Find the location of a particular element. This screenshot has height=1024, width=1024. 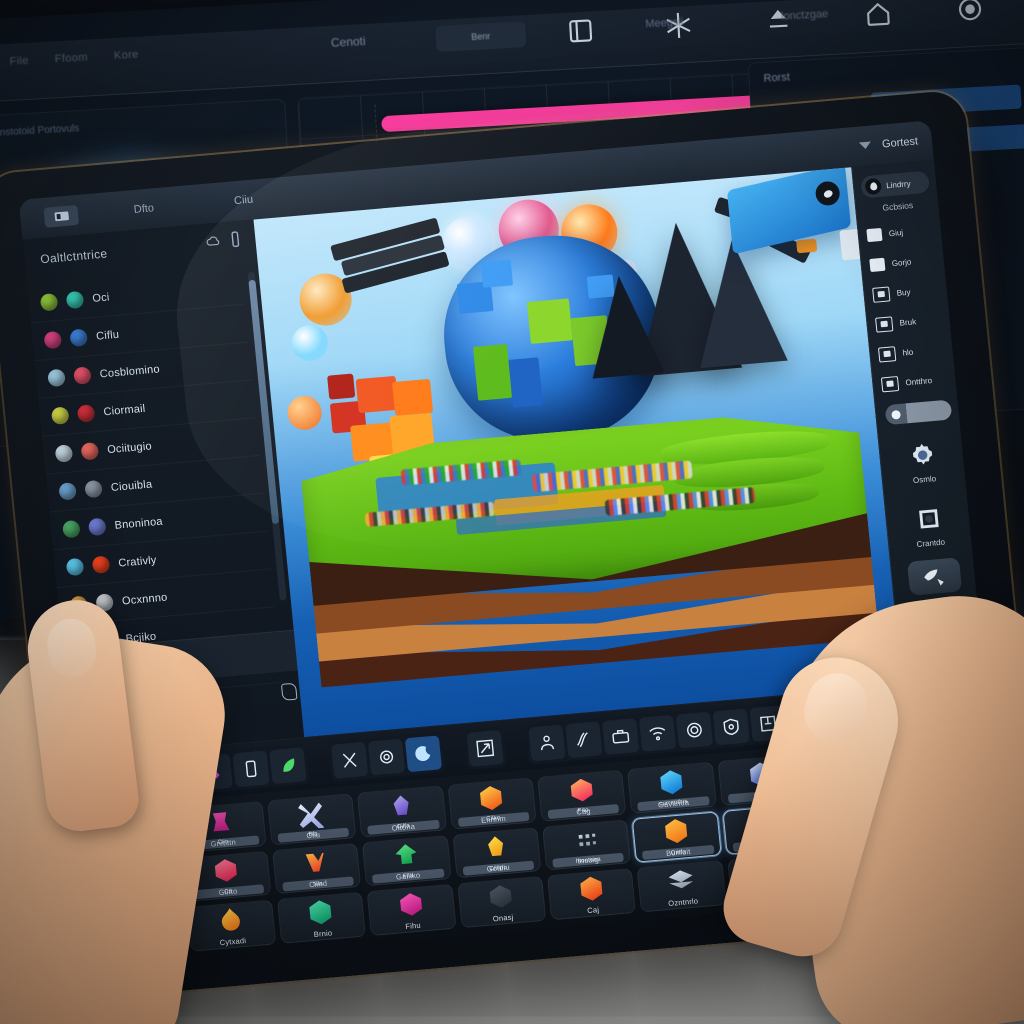

slider-icon is located at coordinates (236, 242).